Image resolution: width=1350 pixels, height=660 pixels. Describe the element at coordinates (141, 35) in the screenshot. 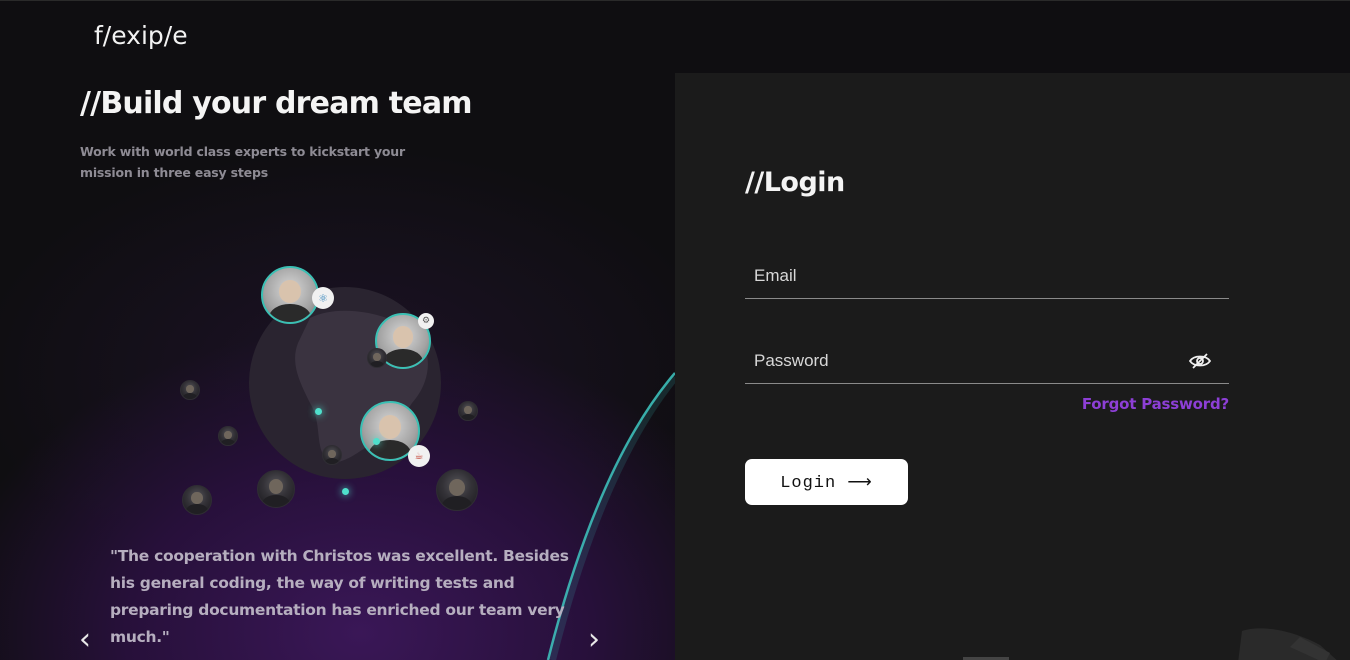

I see `brand-logo: f/exip/e` at that location.